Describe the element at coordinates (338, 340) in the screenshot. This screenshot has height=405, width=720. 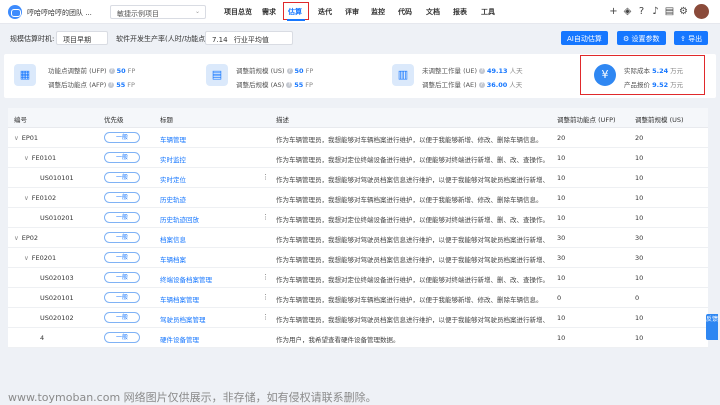
I see `row-description: 作为用户，我希望查看硬件设备管理数据。` at that location.